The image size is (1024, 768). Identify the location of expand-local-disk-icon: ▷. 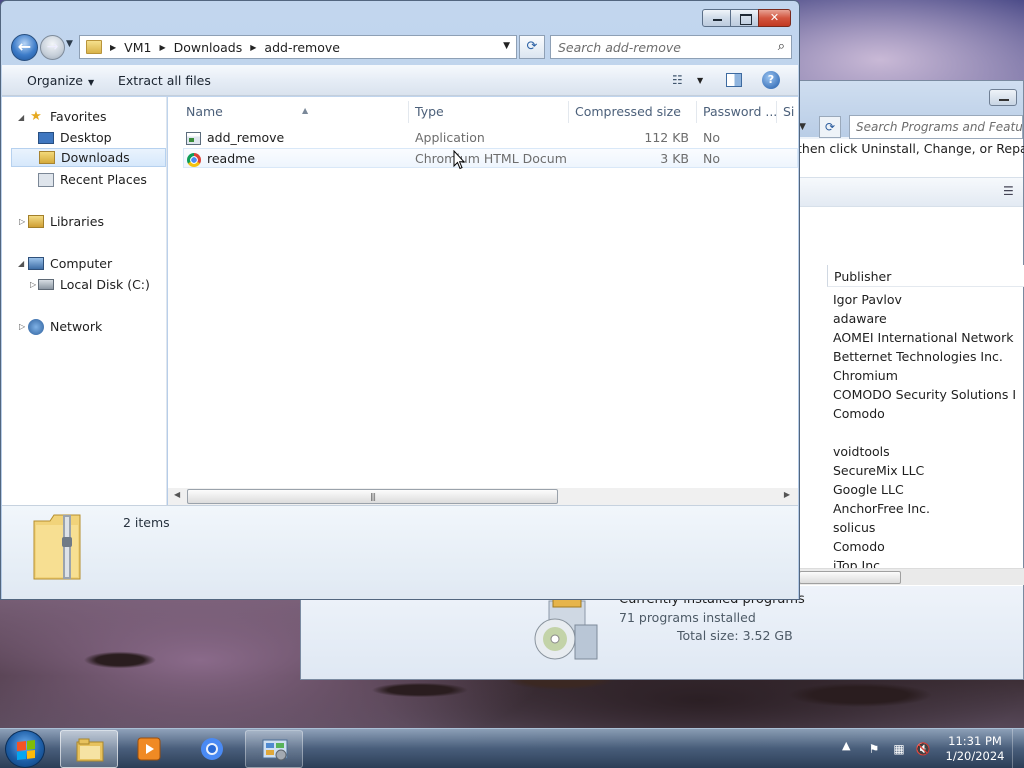
(33, 284).